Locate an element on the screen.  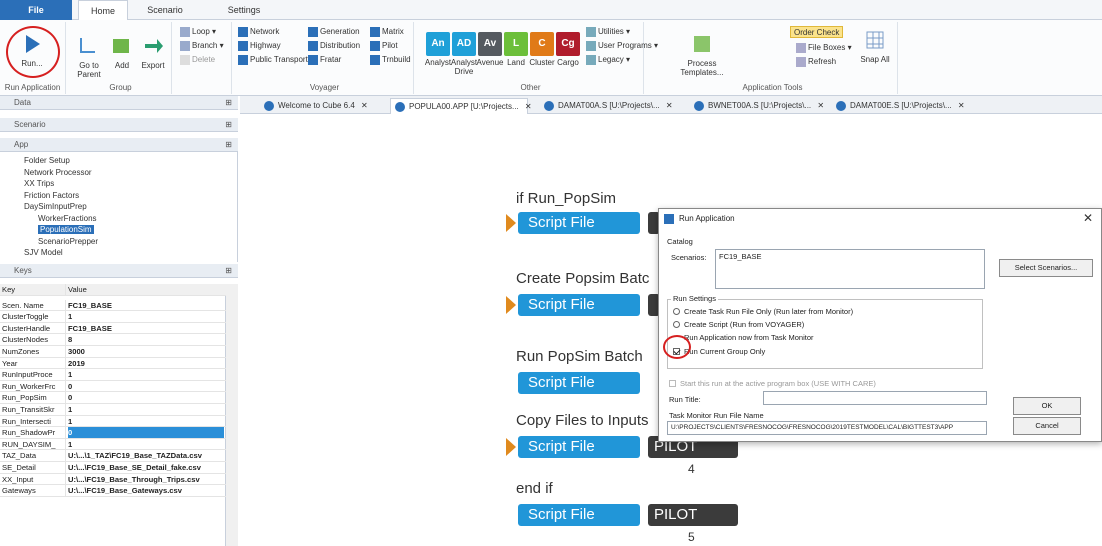
table-row: ClusterHandle FC19_BASE is located at coordinates (113, 328).